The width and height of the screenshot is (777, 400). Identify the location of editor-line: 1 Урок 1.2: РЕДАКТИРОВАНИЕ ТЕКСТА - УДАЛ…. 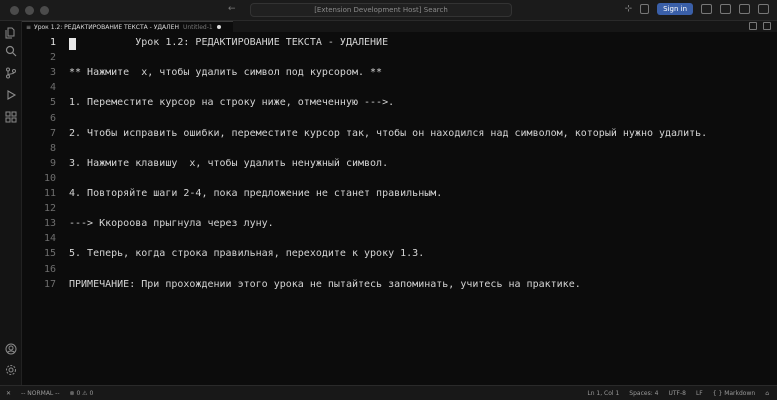
(399, 43).